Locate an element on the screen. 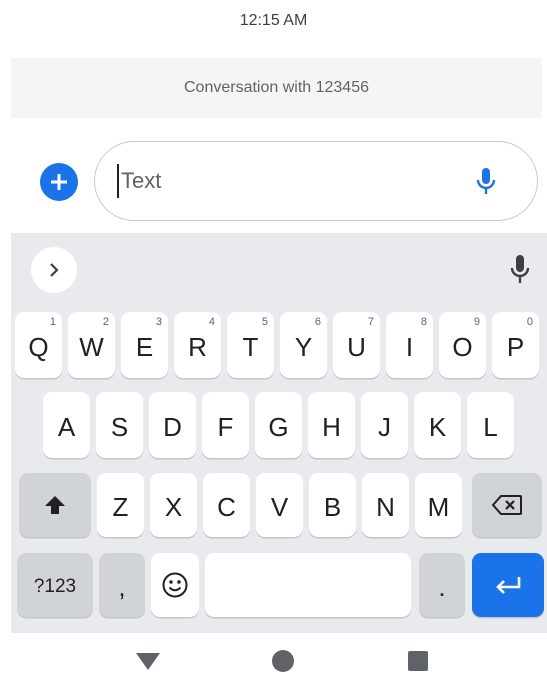 Image resolution: width=547 pixels, height=686 pixels. key-g: G is located at coordinates (278, 425).